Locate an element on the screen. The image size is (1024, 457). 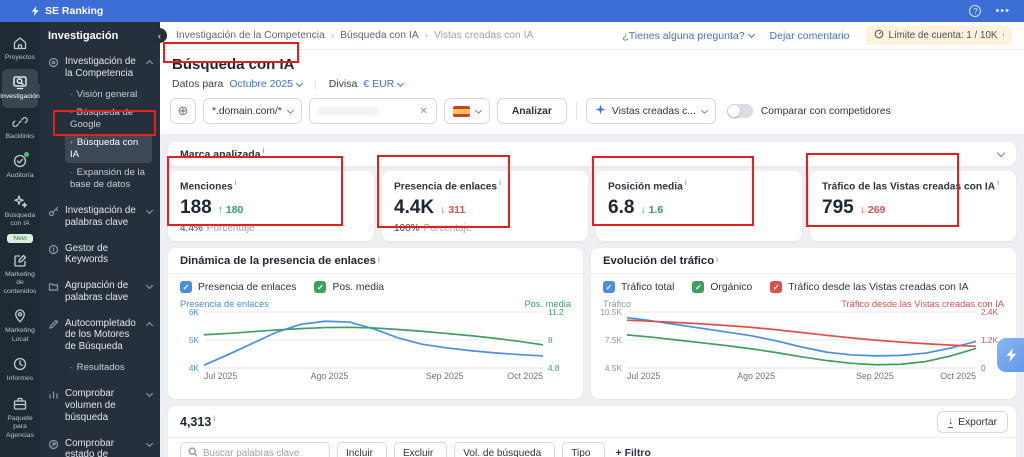
rail-item-marketing-local: Marketing Local is located at coordinates (20, 326).